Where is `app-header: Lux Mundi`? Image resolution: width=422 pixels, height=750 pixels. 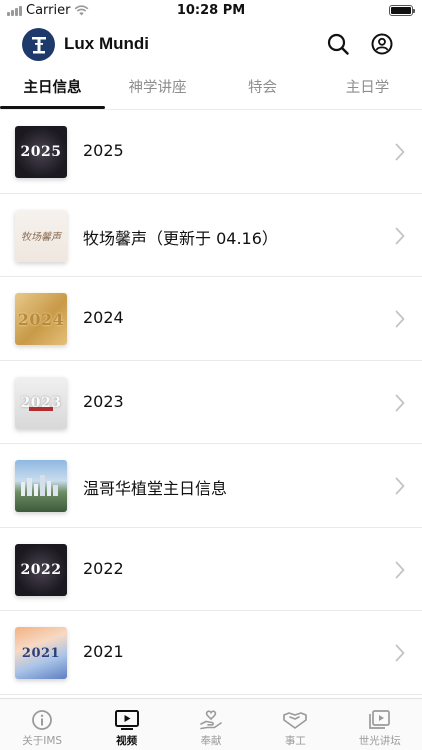 app-header: Lux Mundi is located at coordinates (211, 44).